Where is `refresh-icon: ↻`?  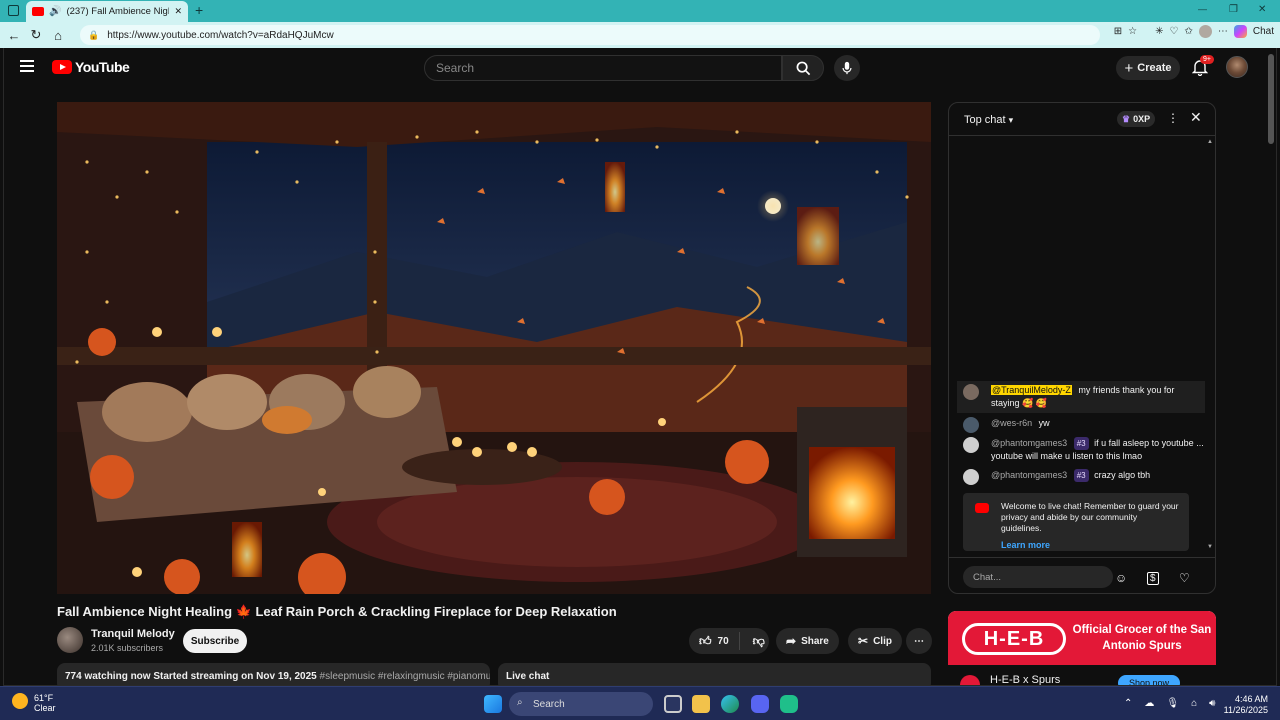
refresh-icon: ↻ is located at coordinates (36, 35).